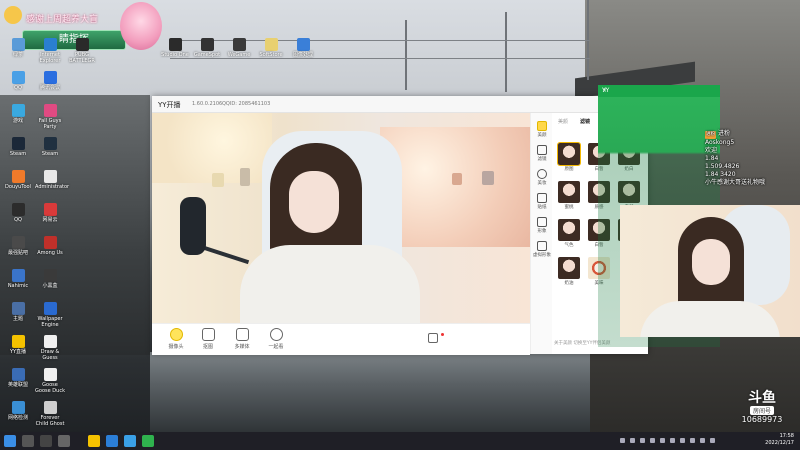  Describe the element at coordinates (82, 51) in the screenshot. I see `desktop-icon: PUBG BATTLEGR` at that location.